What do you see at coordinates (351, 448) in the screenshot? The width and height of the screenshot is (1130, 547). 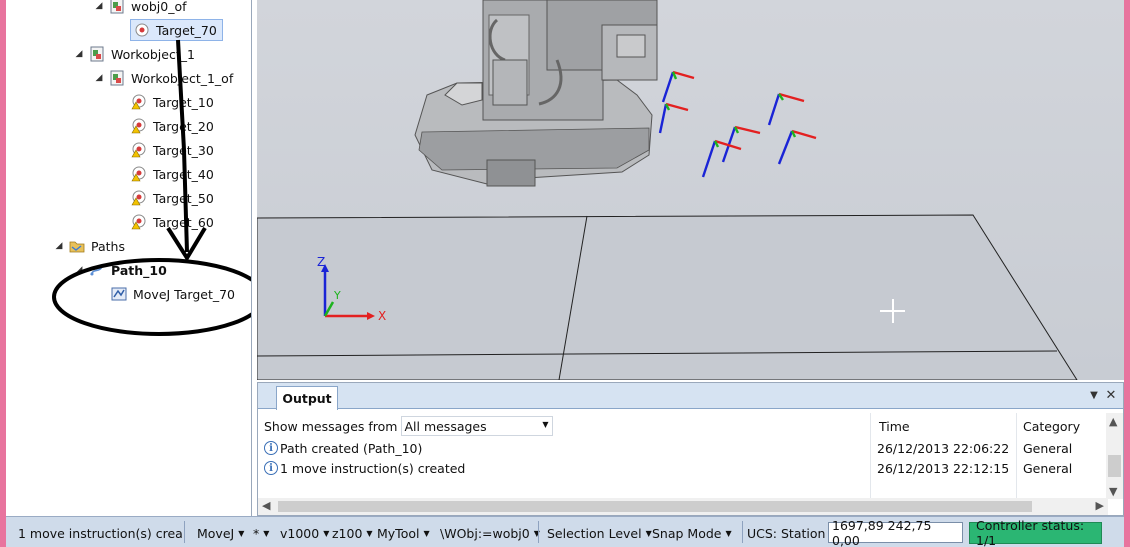 I see `message-text: Path created (Path_10)` at bounding box center [351, 448].